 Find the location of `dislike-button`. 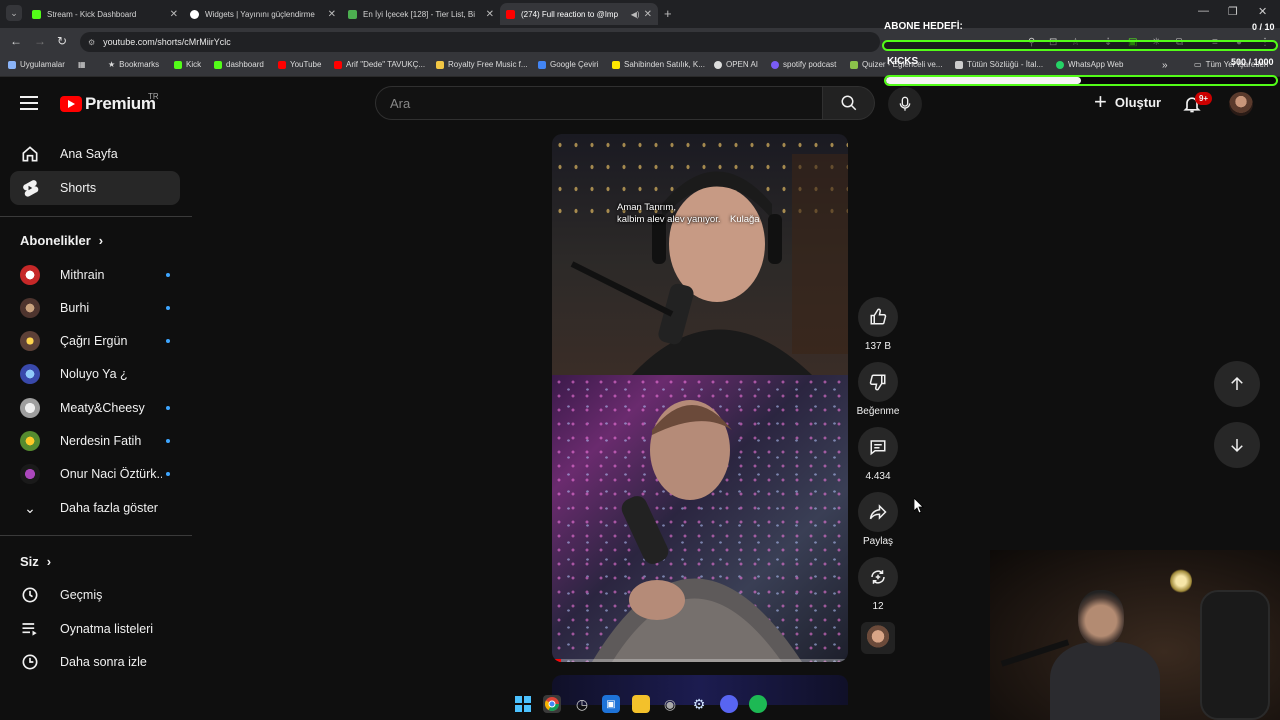

dislike-button is located at coordinates (878, 382).